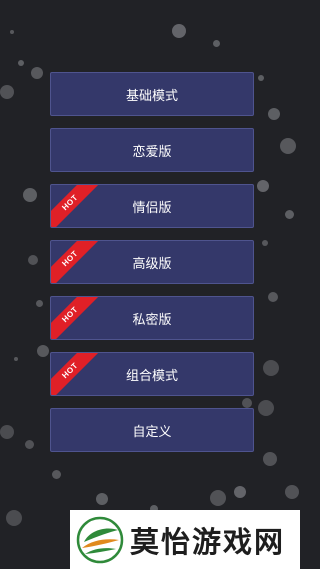 The width and height of the screenshot is (320, 569). I want to click on mode-button-label: 自定义, so click(152, 432).